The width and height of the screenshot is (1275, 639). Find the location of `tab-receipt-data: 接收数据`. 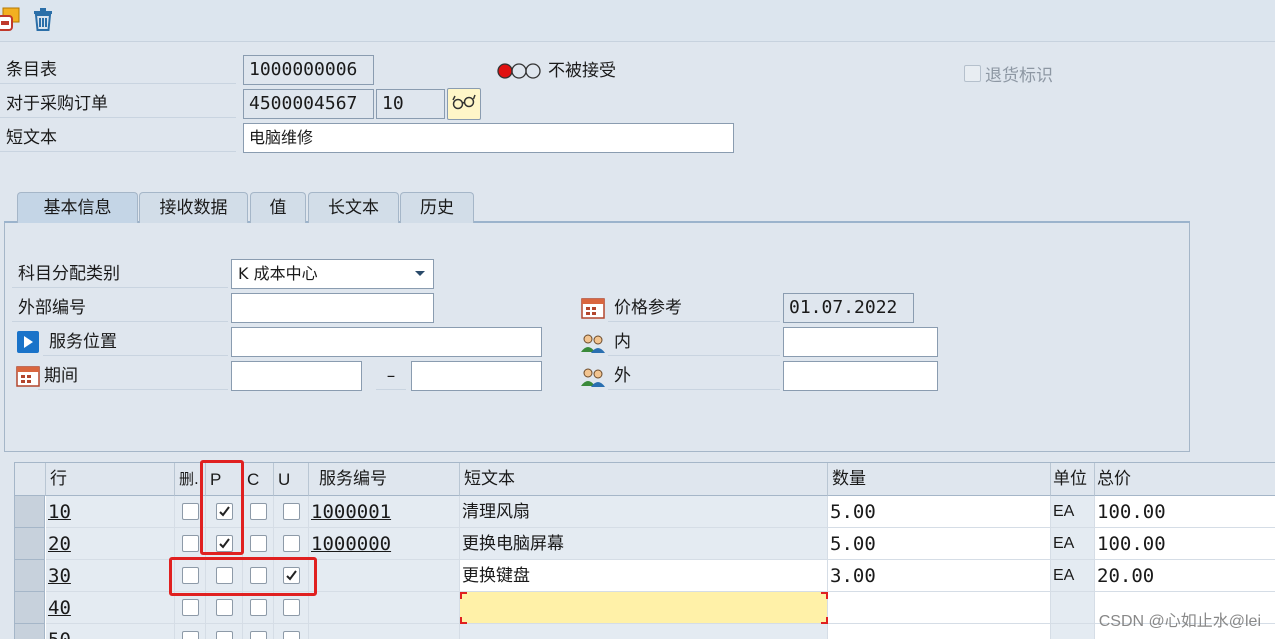

tab-receipt-data: 接收数据 is located at coordinates (193, 207).